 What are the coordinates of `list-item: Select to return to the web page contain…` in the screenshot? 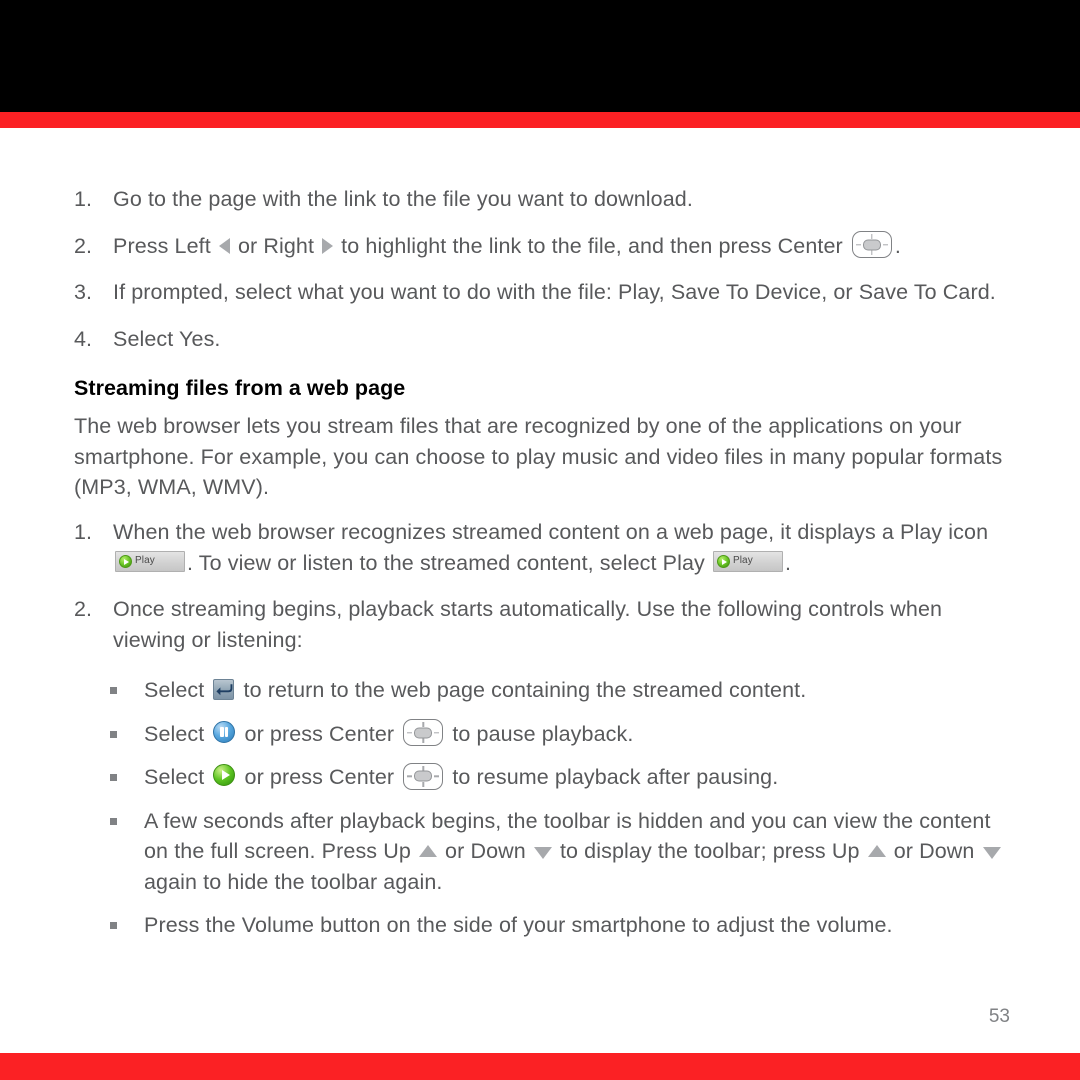 It's located at (544, 690).